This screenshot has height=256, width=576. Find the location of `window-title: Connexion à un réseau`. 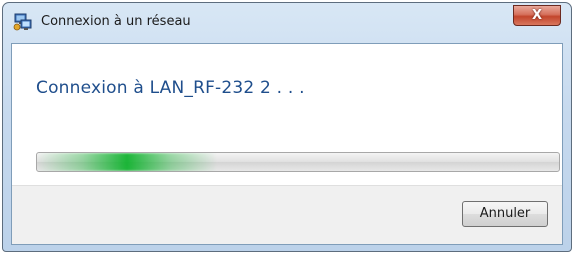

window-title: Connexion à un réseau is located at coordinates (116, 21).